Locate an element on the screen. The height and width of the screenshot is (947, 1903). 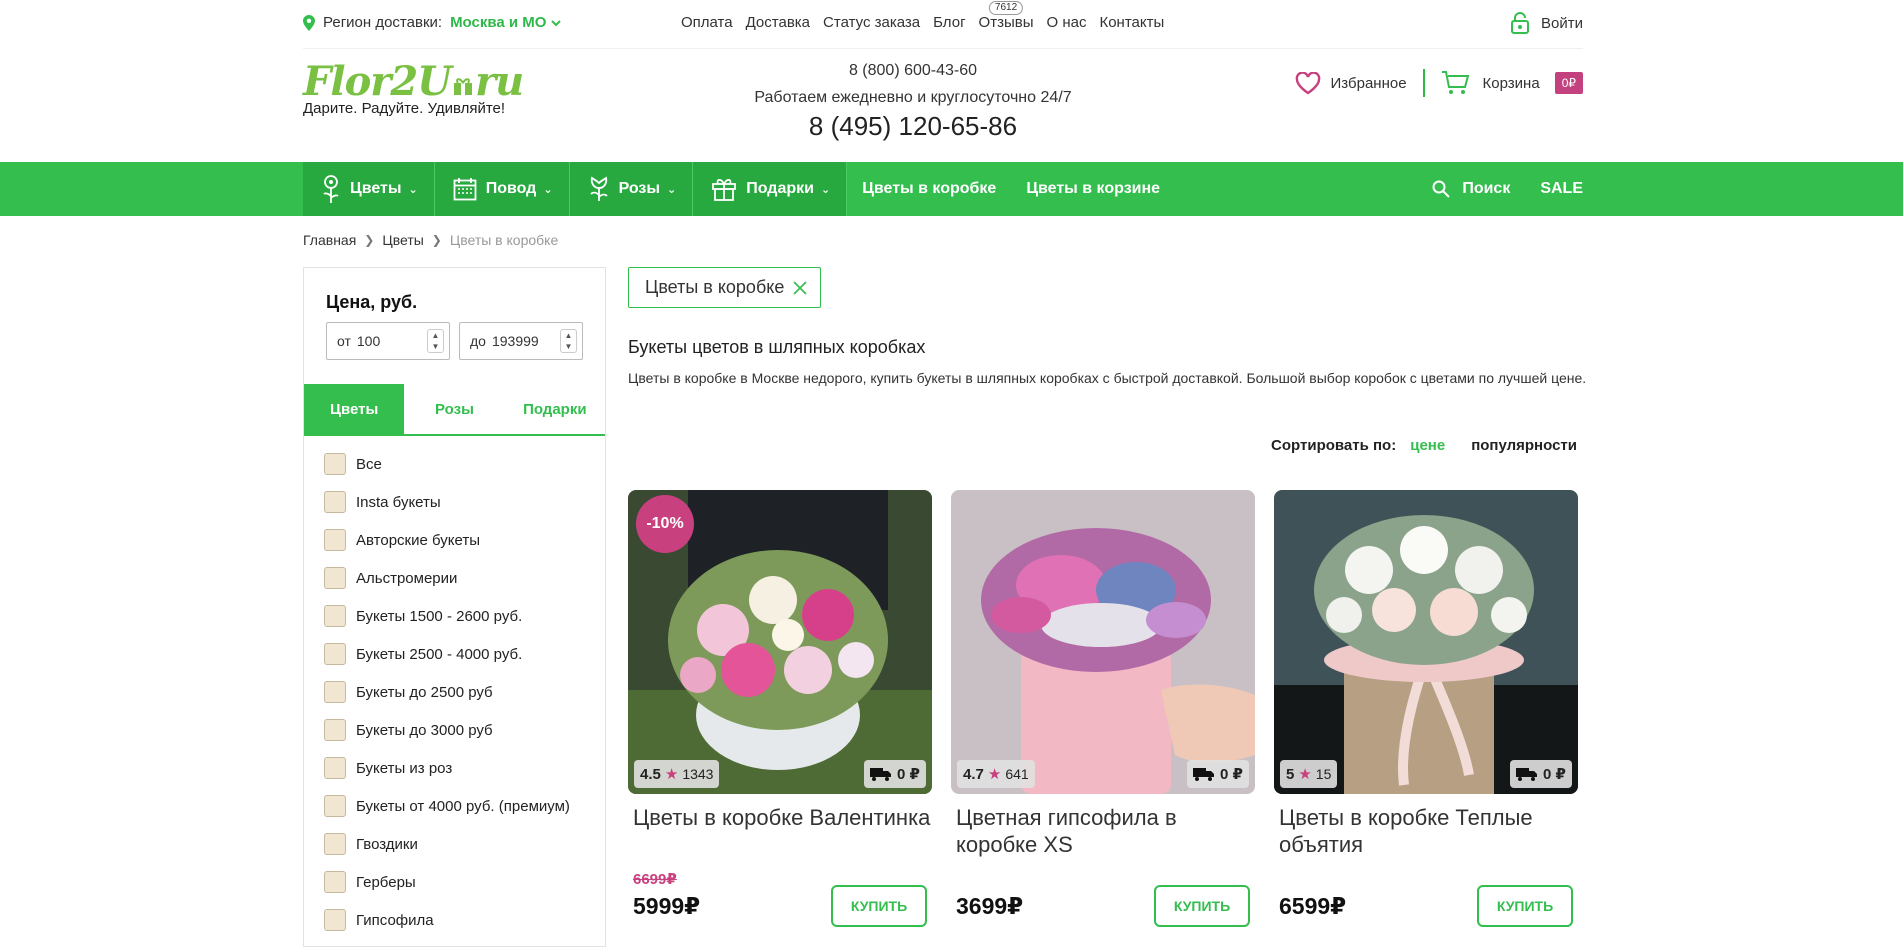
rating-badge: 5 ★ 15 is located at coordinates (1309, 774).